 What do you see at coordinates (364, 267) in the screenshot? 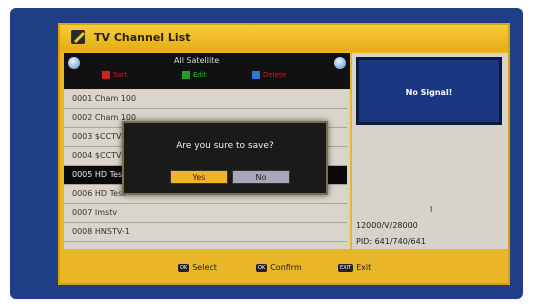
I see `exit-hint-label: Exit` at bounding box center [364, 267].